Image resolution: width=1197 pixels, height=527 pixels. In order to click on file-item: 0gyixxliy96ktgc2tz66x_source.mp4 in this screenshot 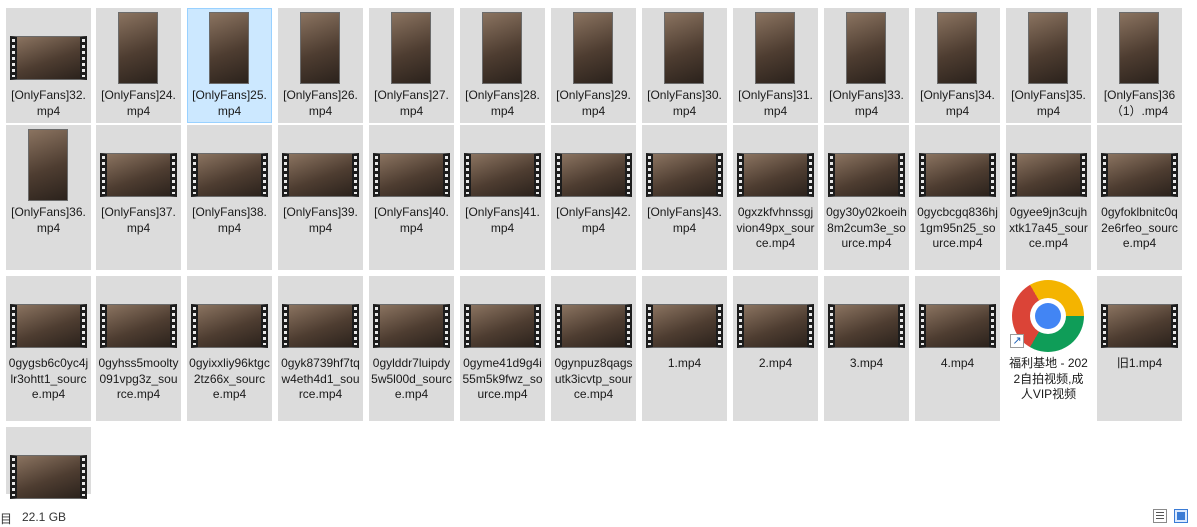, I will do `click(229, 348)`.